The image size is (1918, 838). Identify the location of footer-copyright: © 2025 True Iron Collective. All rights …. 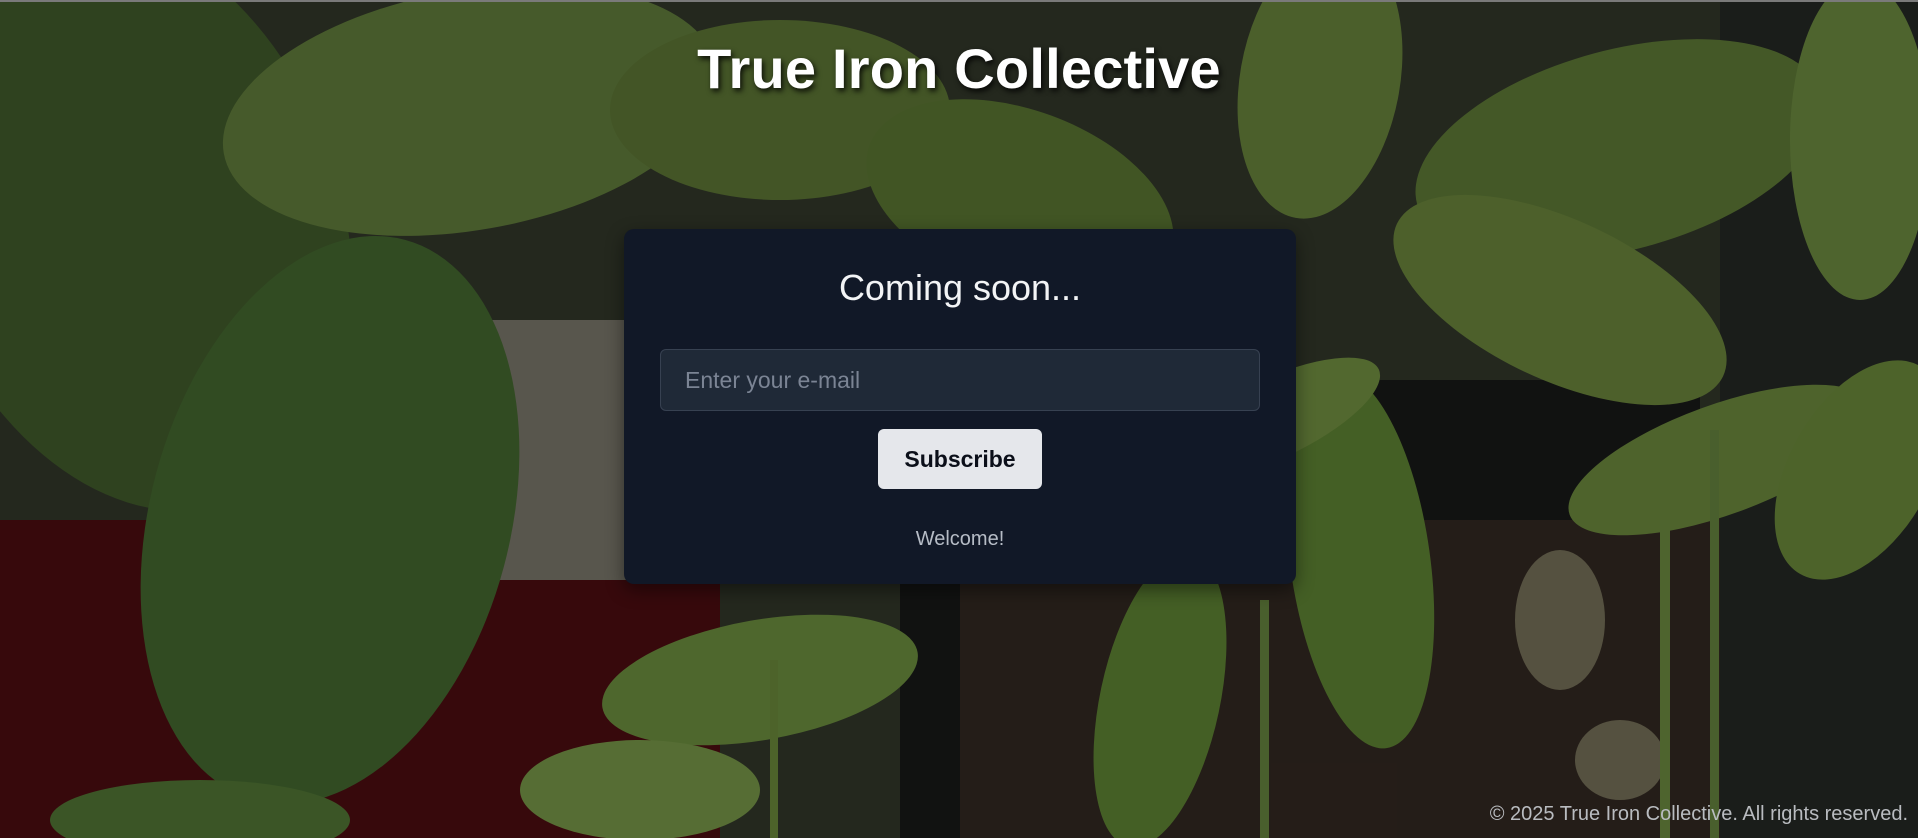
(1698, 814).